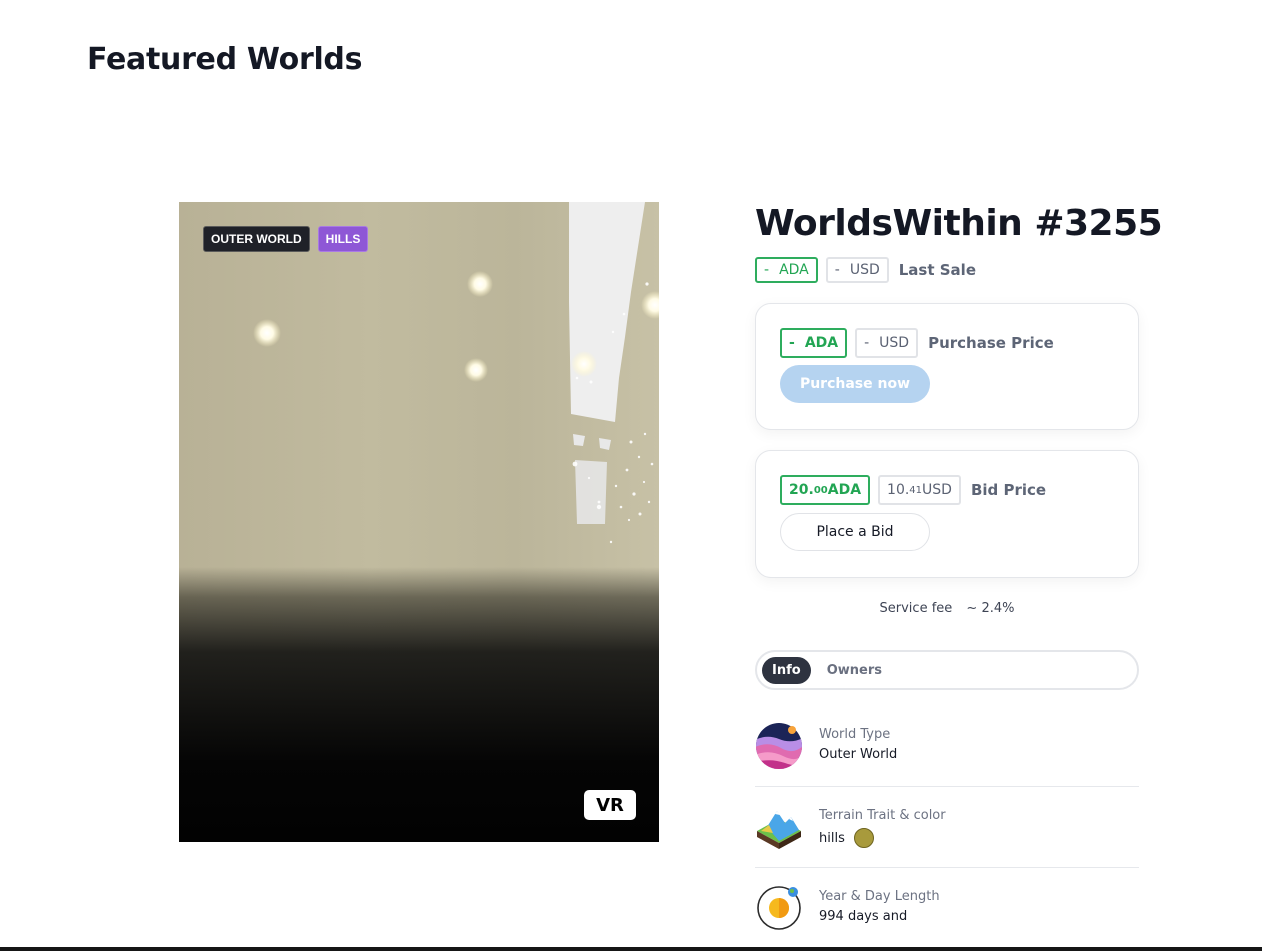 The image size is (1262, 951). What do you see at coordinates (947, 909) in the screenshot?
I see `info-year-day: Year & Day Length 994 days and` at bounding box center [947, 909].